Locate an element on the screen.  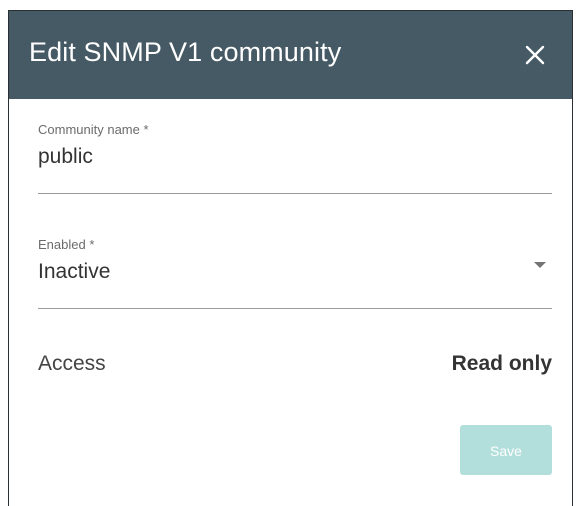
enabled-selected-value: Inactive is located at coordinates (295, 272).